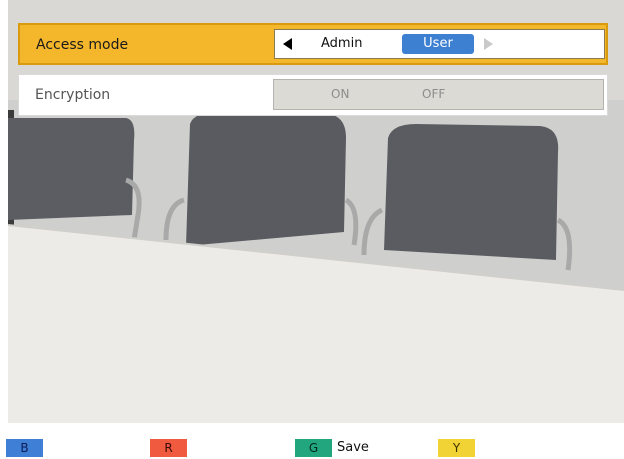 The image size is (624, 459). I want to click on access-mode-option-user: User, so click(438, 44).